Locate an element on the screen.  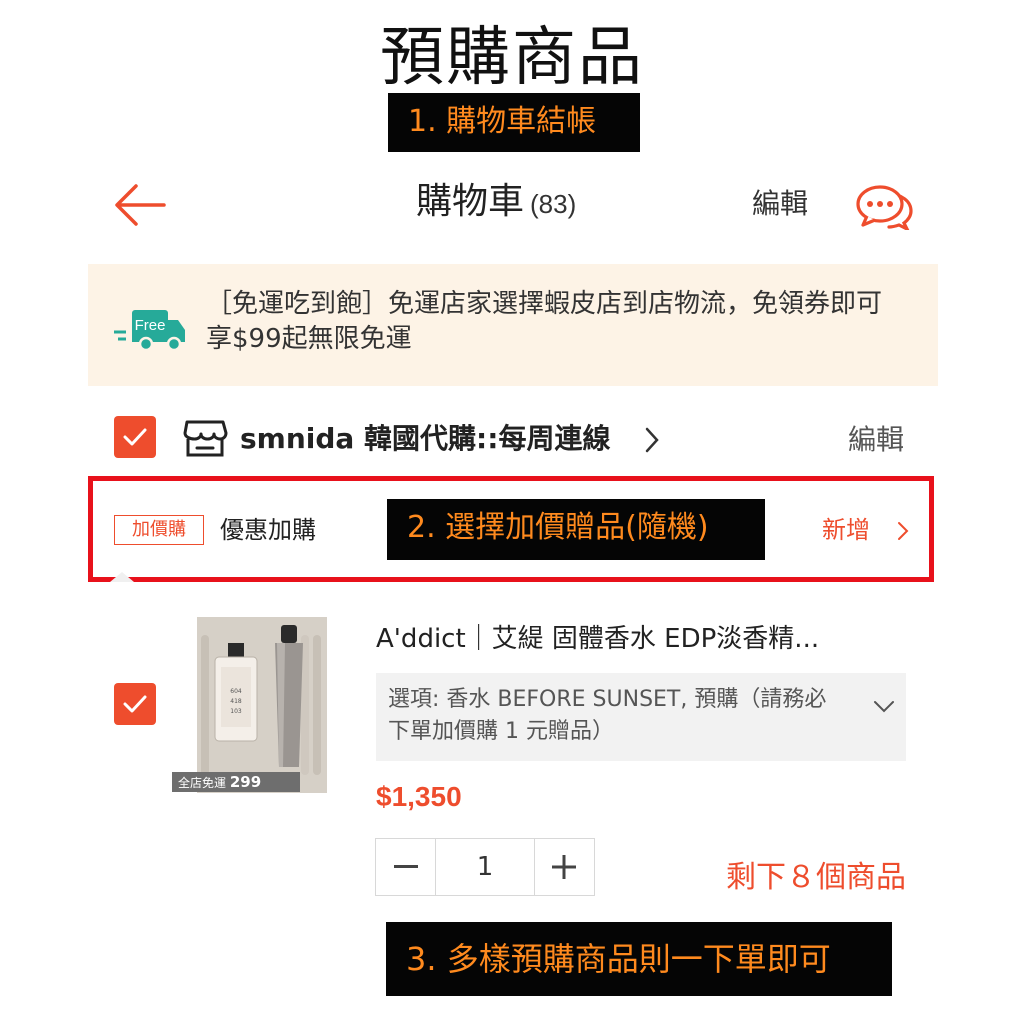
quantity-stepper: 1 is located at coordinates (485, 867).